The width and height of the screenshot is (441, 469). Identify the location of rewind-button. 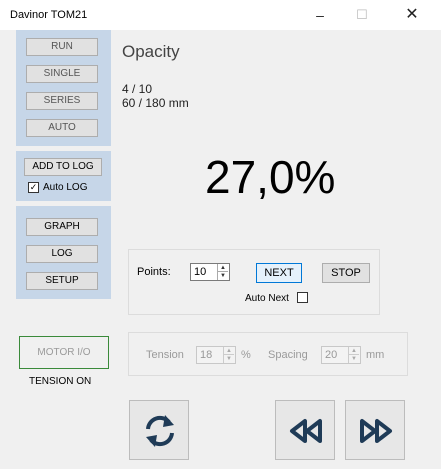
(305, 430).